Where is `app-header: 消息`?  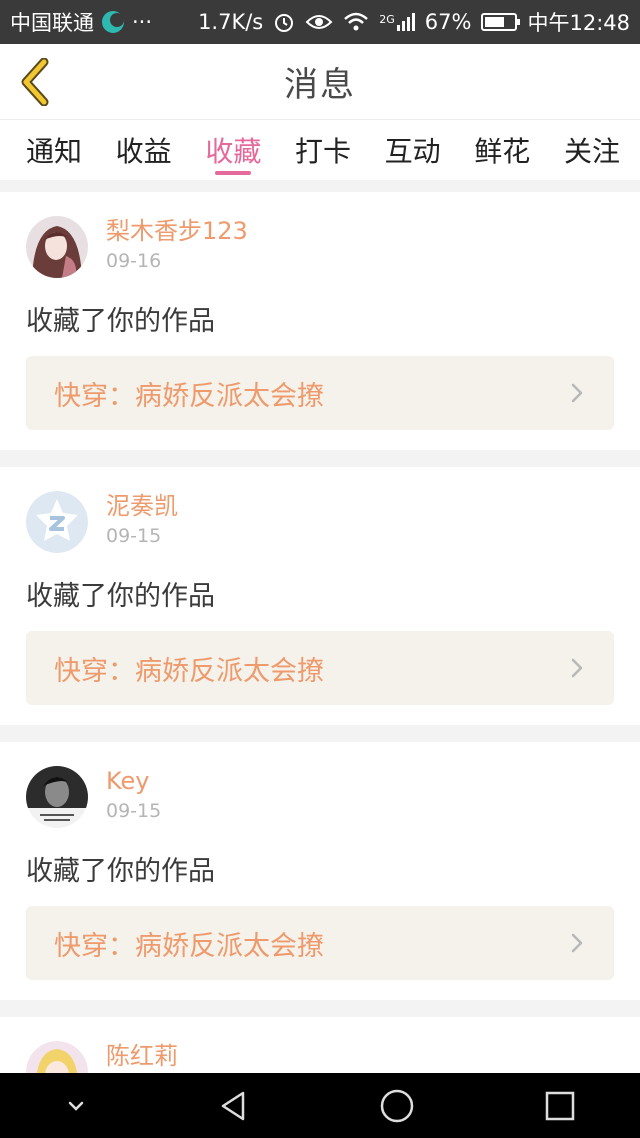
app-header: 消息 is located at coordinates (320, 82).